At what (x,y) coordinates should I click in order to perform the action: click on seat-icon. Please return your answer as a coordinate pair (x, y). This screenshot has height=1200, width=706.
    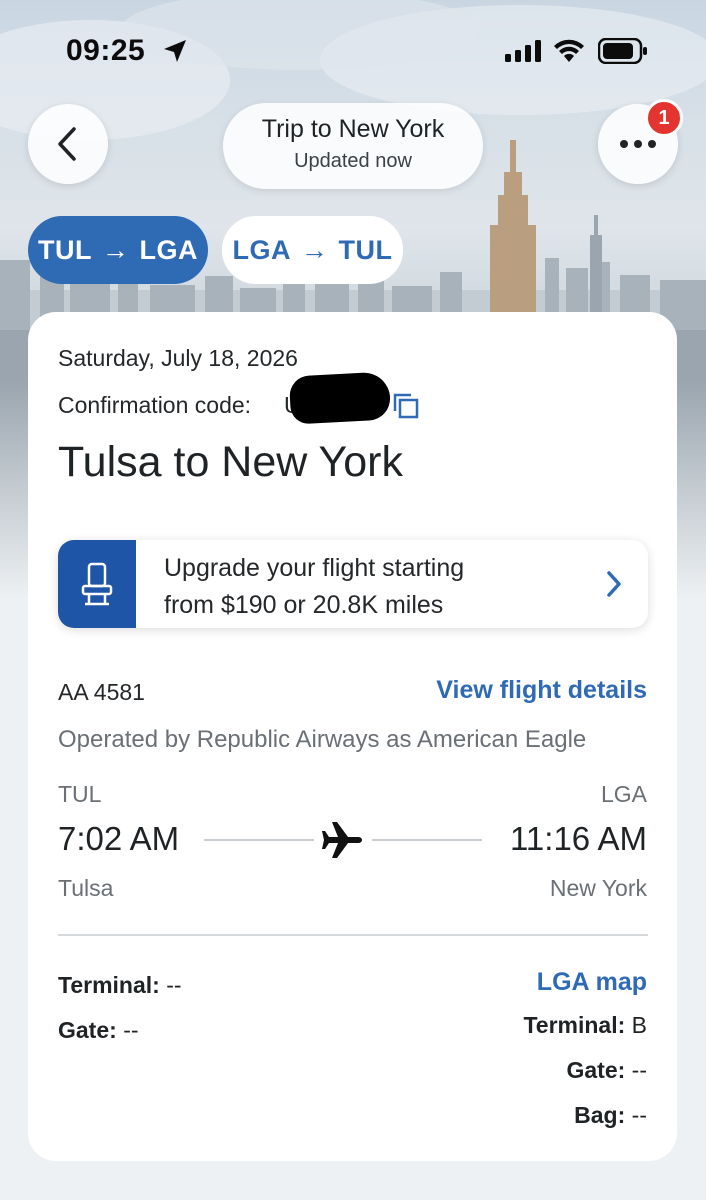
    Looking at the image, I should click on (97, 584).